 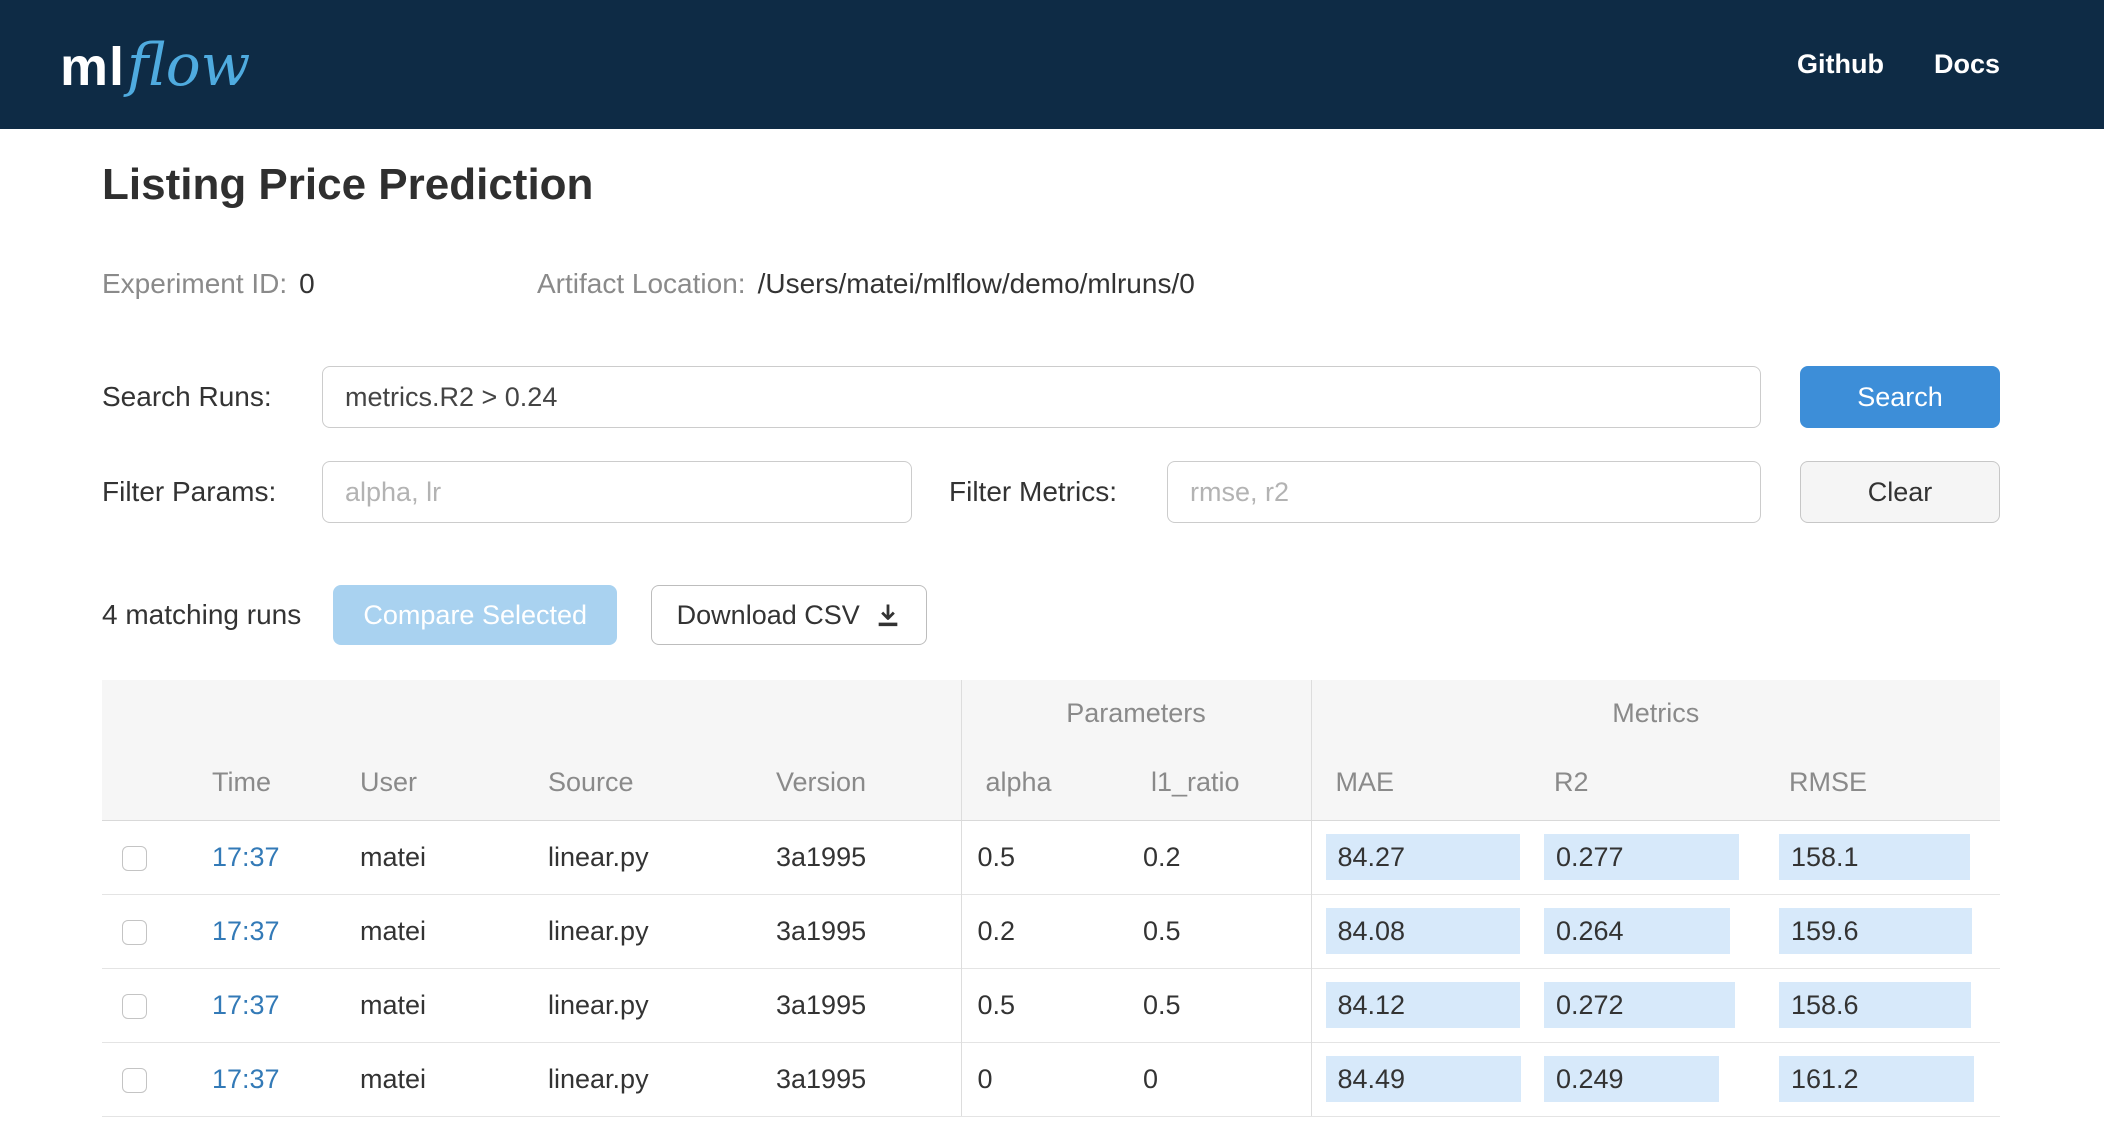 What do you see at coordinates (145, 783) in the screenshot?
I see `col-checkbox` at bounding box center [145, 783].